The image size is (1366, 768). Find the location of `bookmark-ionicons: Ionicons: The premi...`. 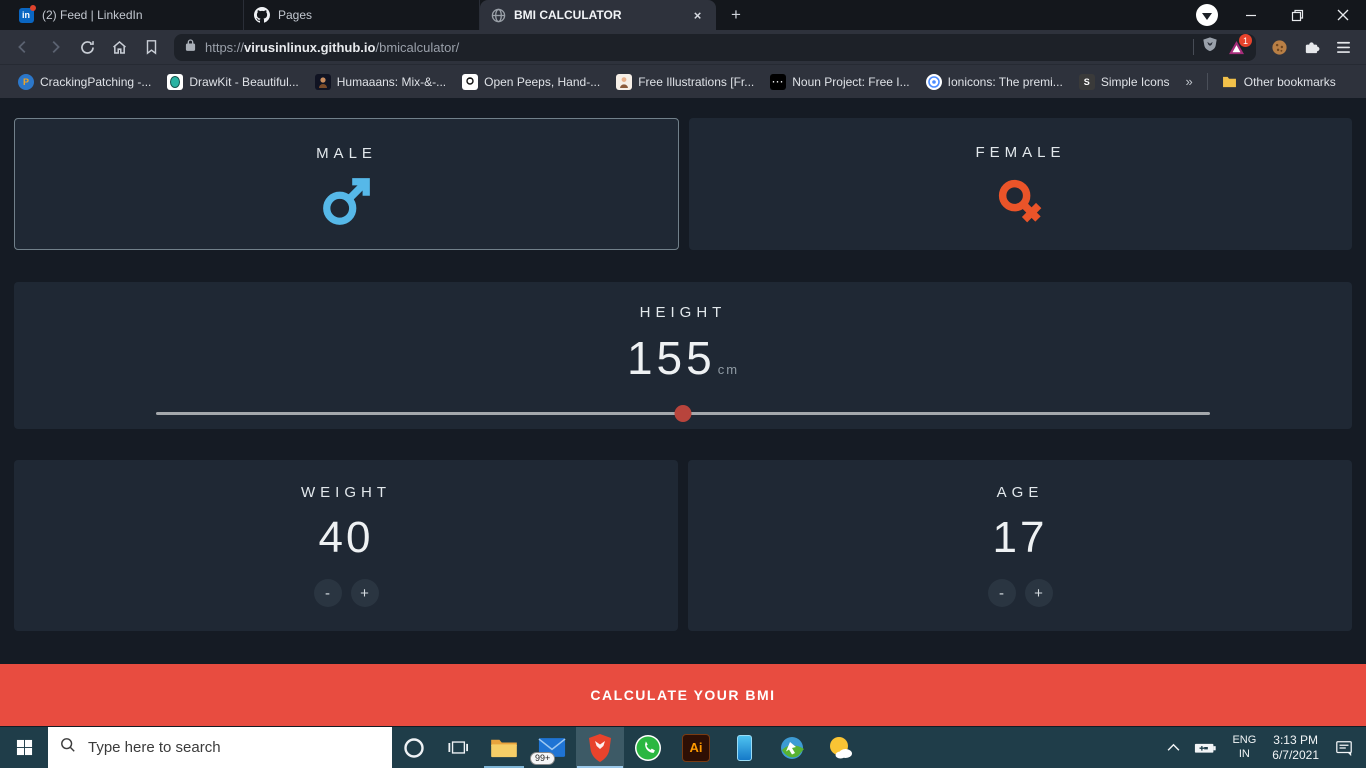

bookmark-ionicons: Ionicons: The premi... is located at coordinates (994, 82).